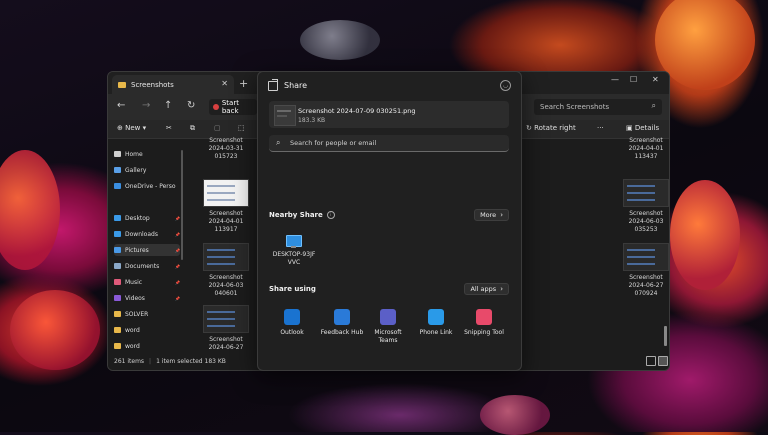  I want to click on file-item: Screenshot 2024-04-01 113437, so click(643, 149).